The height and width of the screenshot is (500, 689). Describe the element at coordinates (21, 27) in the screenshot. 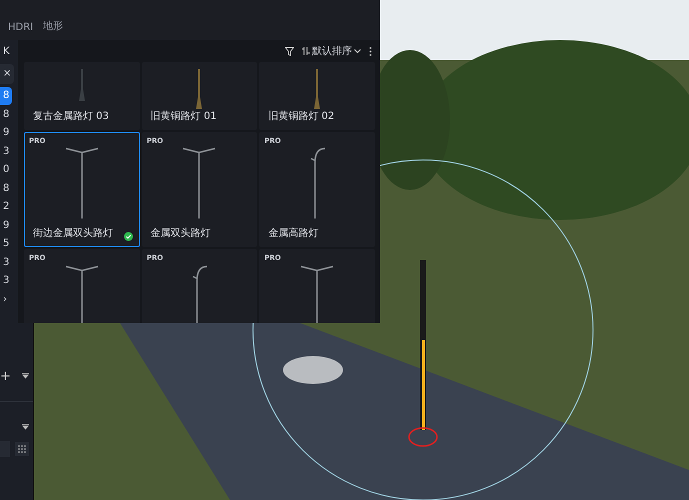

I see `tab: HDRI` at that location.